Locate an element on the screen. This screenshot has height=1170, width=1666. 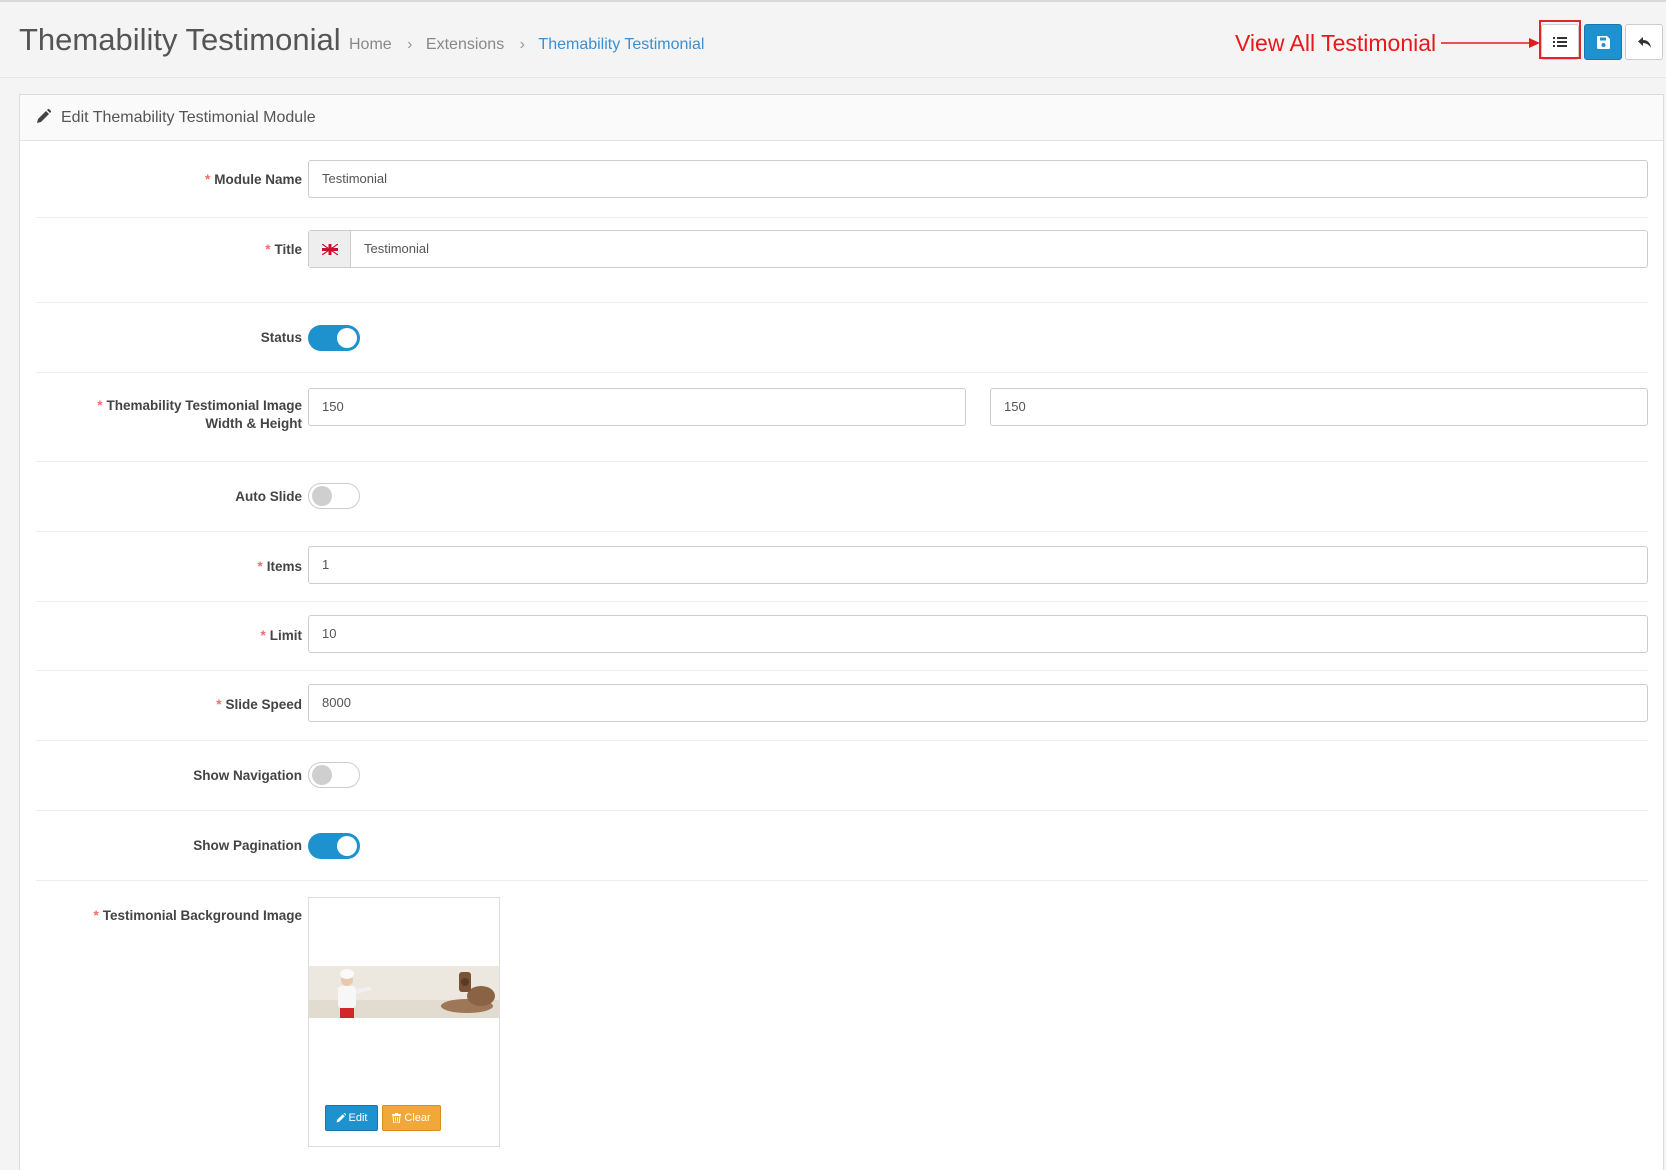
show-pagination-label: Show Pagination is located at coordinates (247, 845).